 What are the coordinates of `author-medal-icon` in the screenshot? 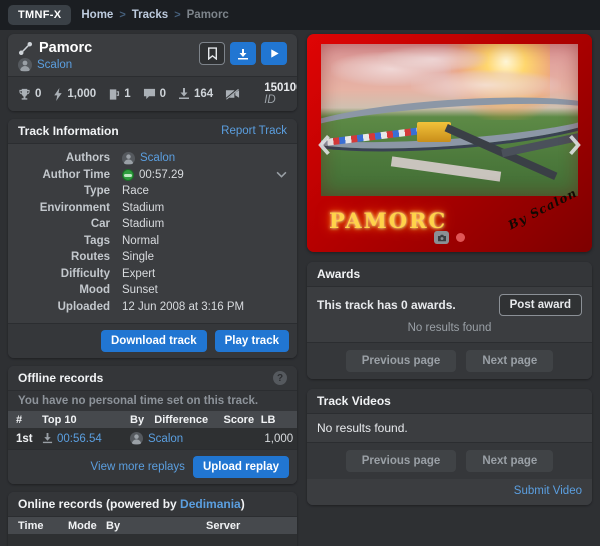 It's located at (128, 174).